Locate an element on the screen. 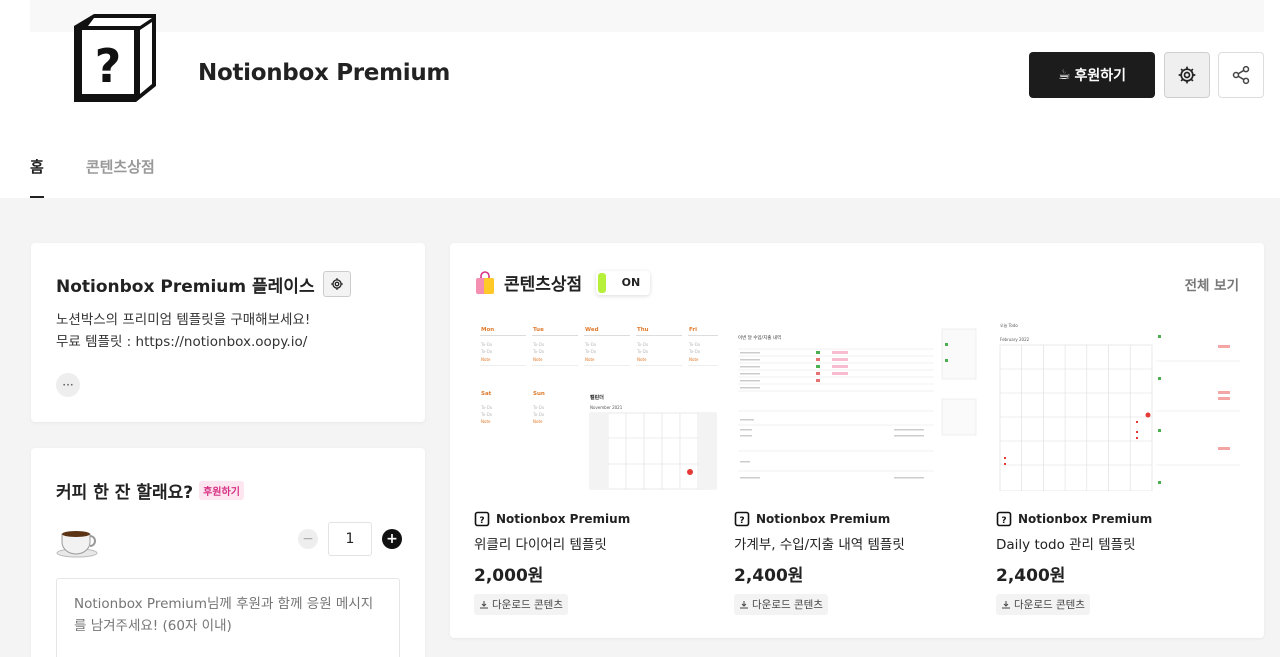 The height and width of the screenshot is (657, 1280). coffee-cup-icon is located at coordinates (77, 544).